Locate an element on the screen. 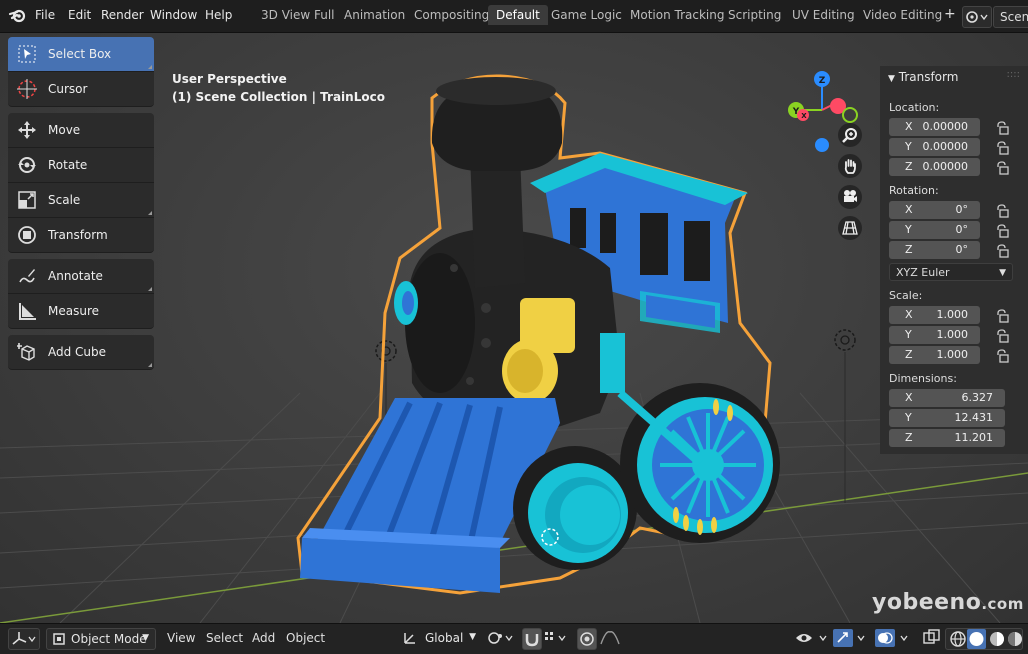  menu-select: Select is located at coordinates (224, 638).